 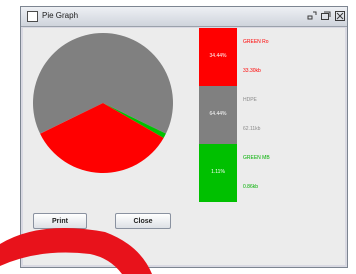 I want to click on legend-swatch-green-ro: 34.44%, so click(x=218, y=57).